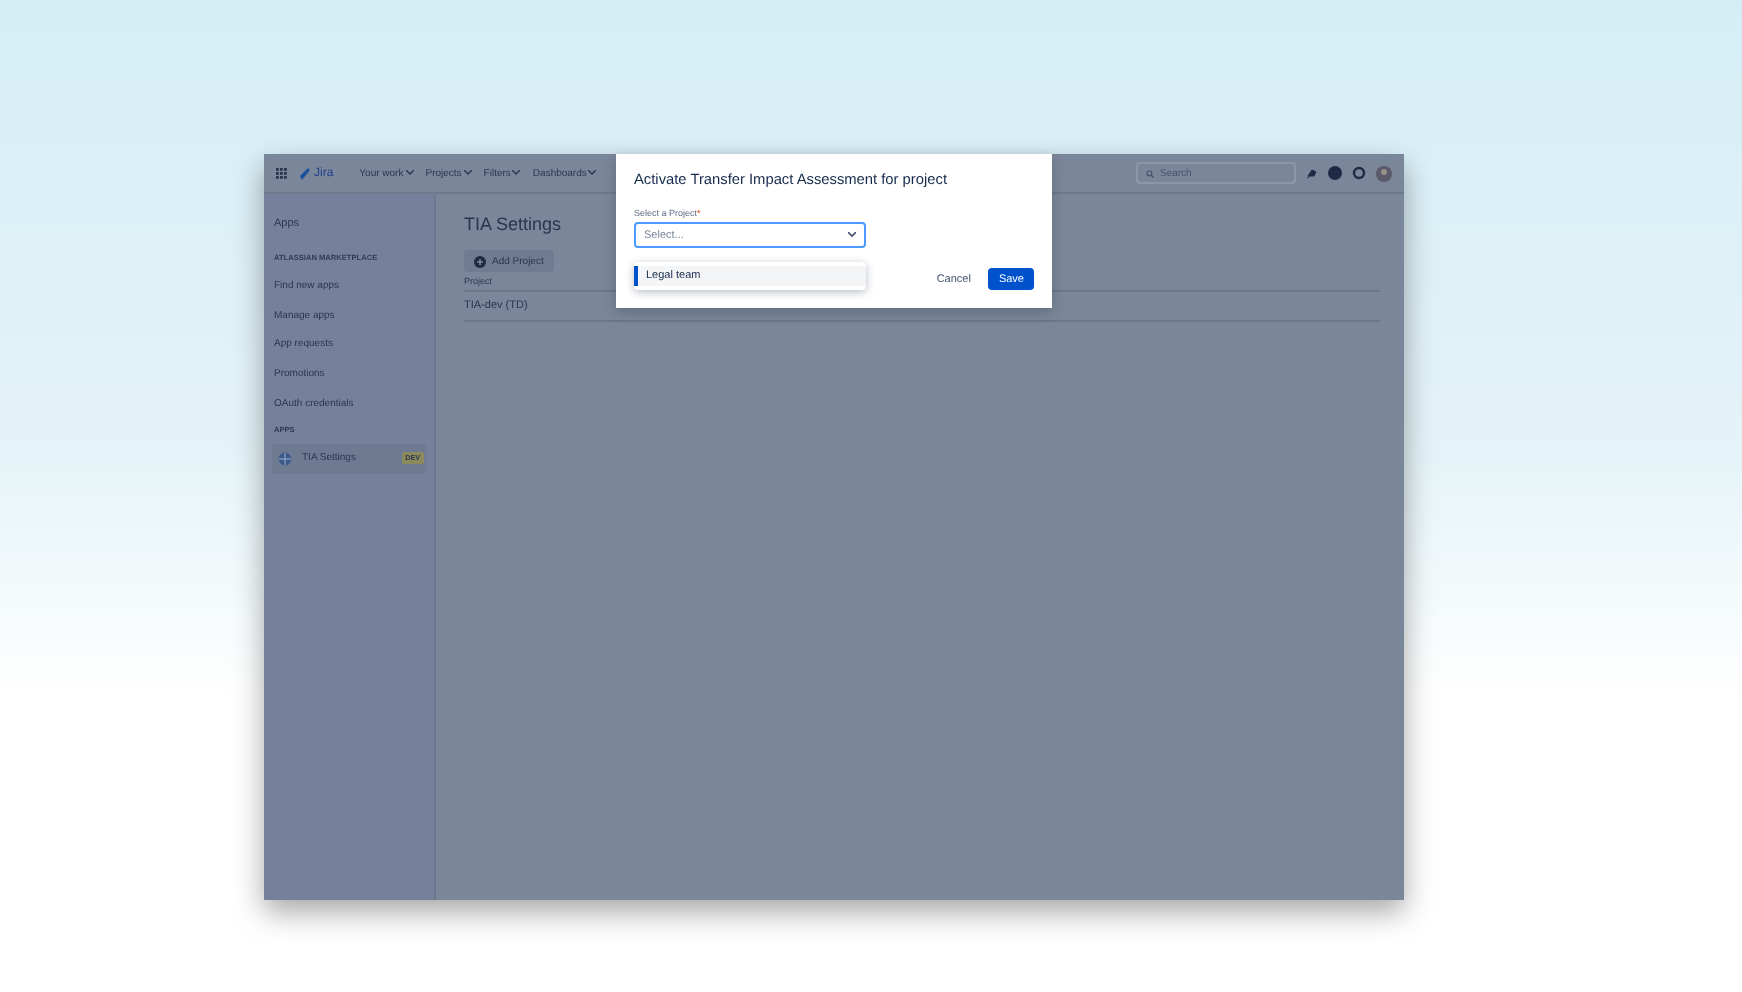  What do you see at coordinates (285, 458) in the screenshot?
I see `globe-icon` at bounding box center [285, 458].